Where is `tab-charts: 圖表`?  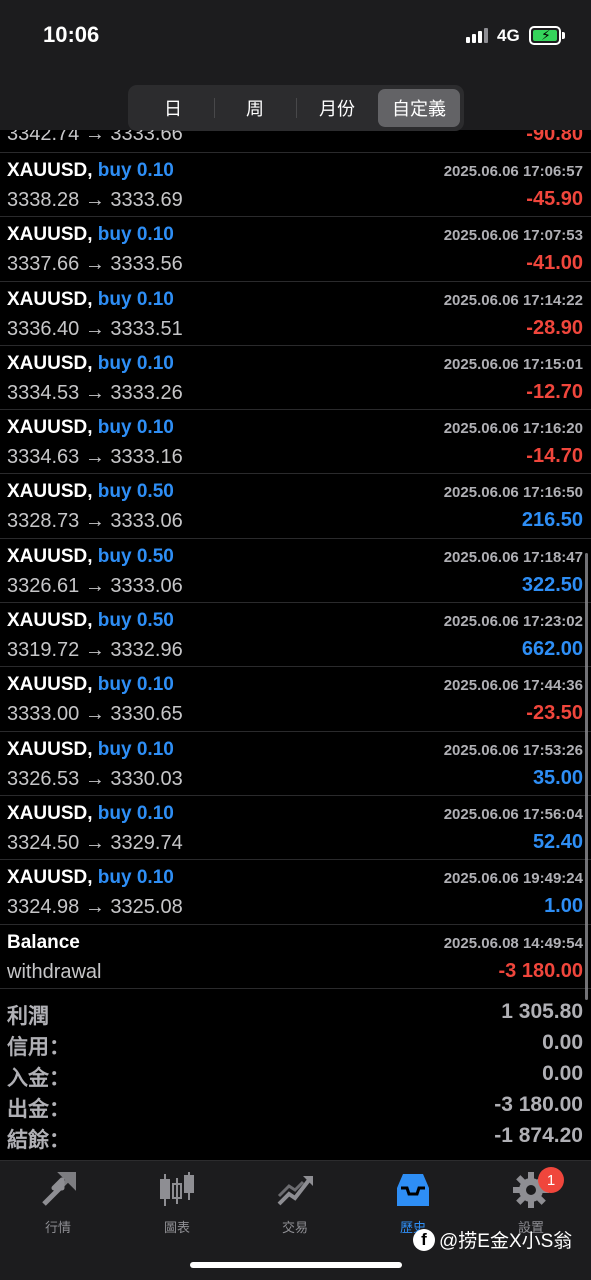 tab-charts: 圖表 is located at coordinates (177, 1202).